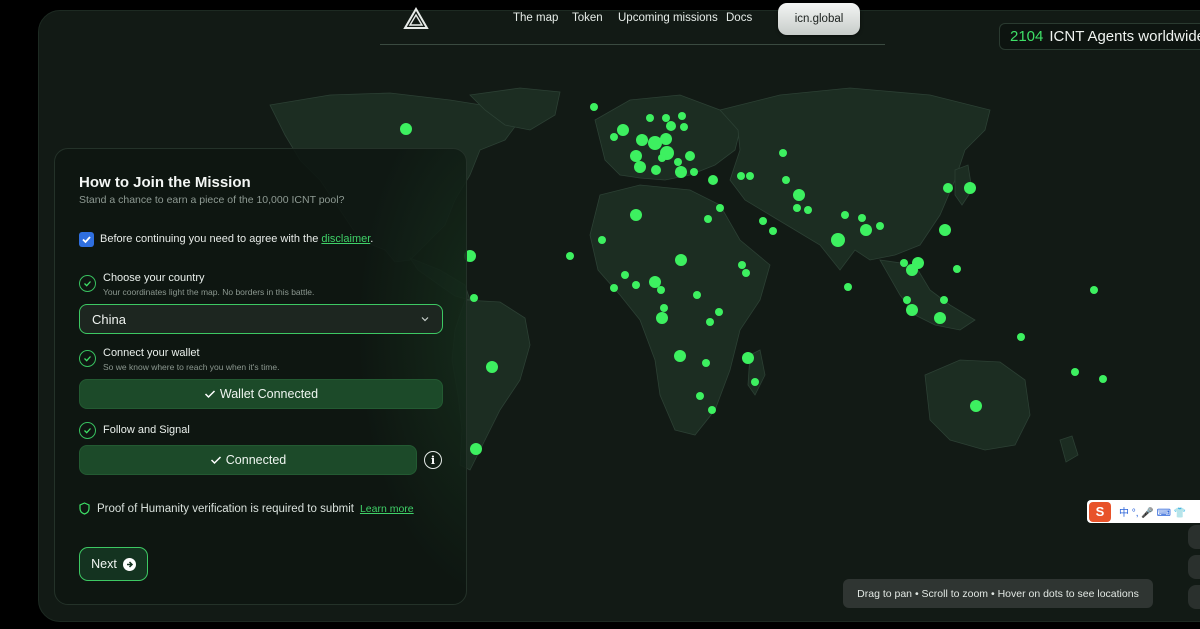 The height and width of the screenshot is (629, 1200). Describe the element at coordinates (1194, 567) in the screenshot. I see `map-zoom-control` at that location.